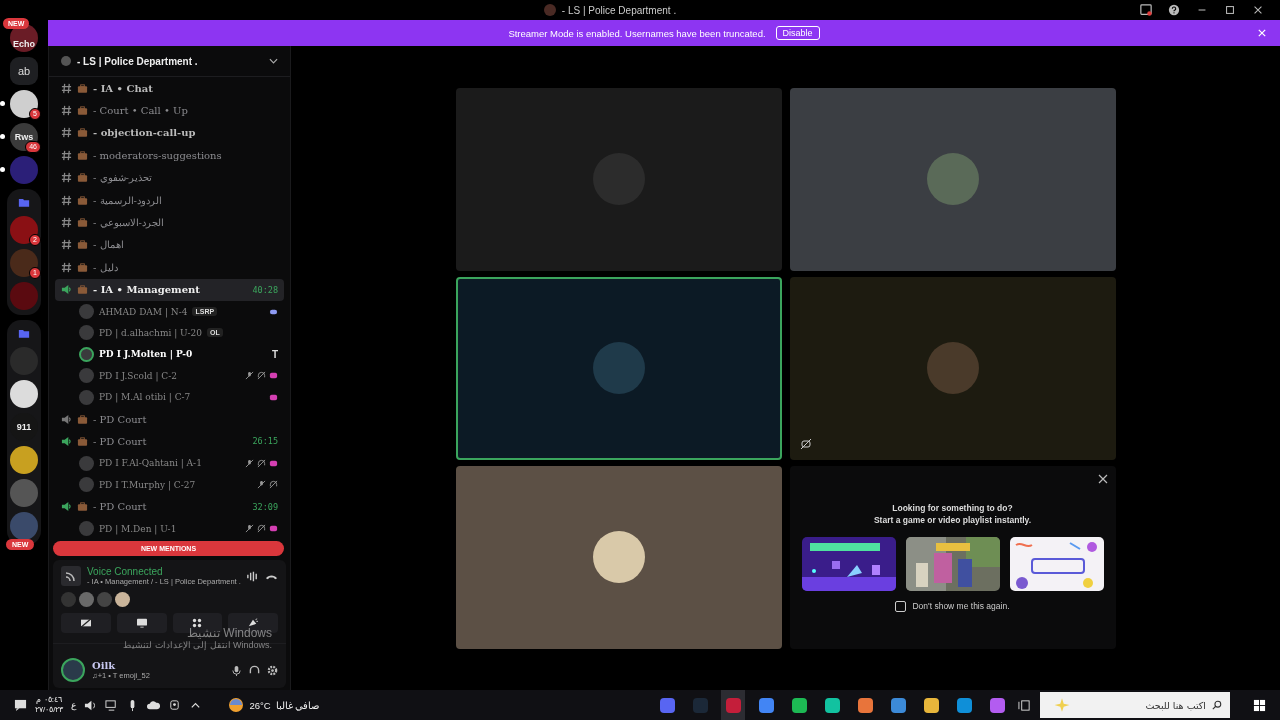 The width and height of the screenshot is (1280, 720). I want to click on voice-member: PD | M.Al otibi | C-7, so click(169, 397).